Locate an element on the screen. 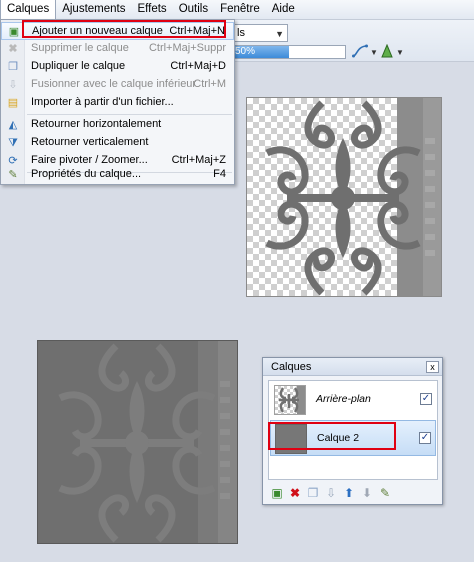 The image size is (474, 562). menu-item-label: Retourner verticalement is located at coordinates (90, 142).